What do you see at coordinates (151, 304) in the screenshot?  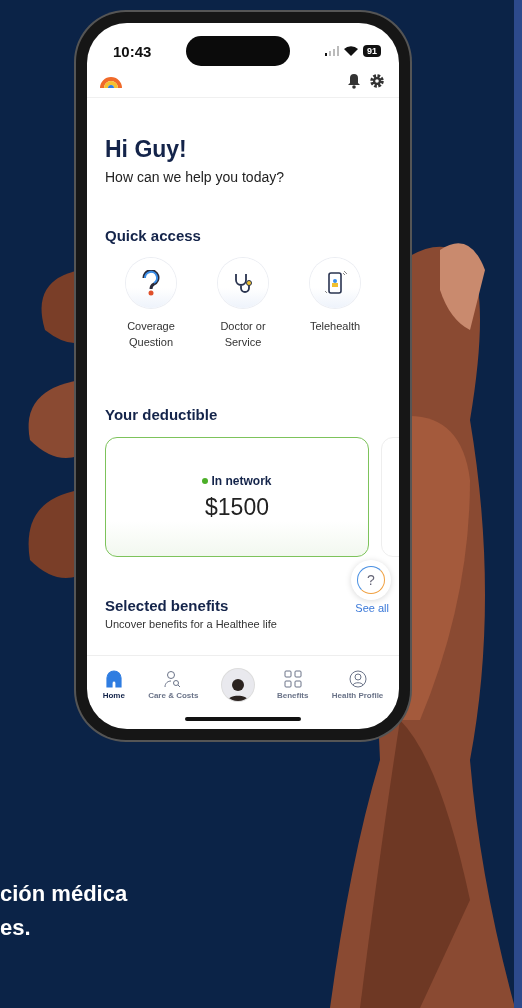 I see `quick-access-item: Coverage Question` at bounding box center [151, 304].